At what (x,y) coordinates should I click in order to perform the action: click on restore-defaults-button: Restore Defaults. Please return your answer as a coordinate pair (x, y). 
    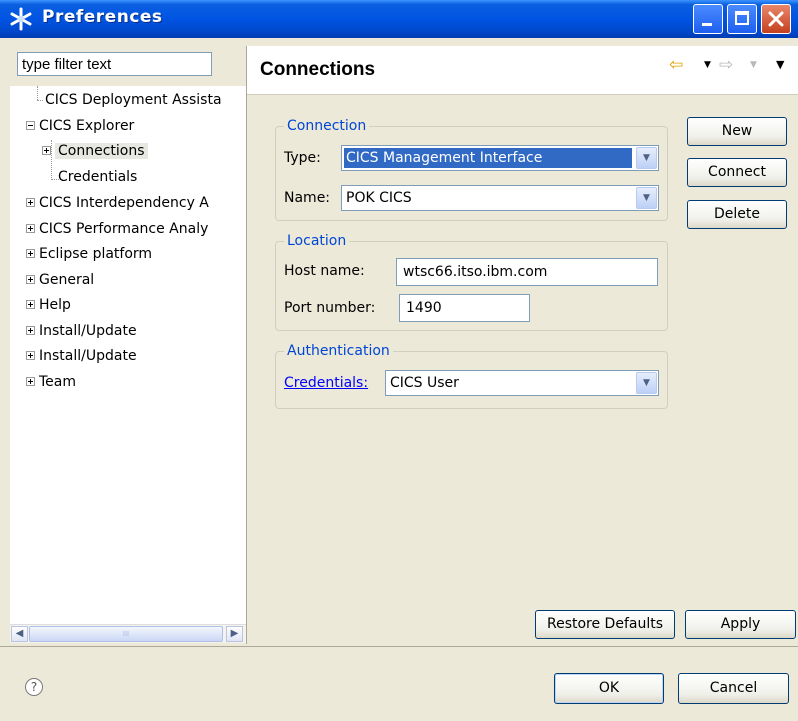
    Looking at the image, I should click on (605, 624).